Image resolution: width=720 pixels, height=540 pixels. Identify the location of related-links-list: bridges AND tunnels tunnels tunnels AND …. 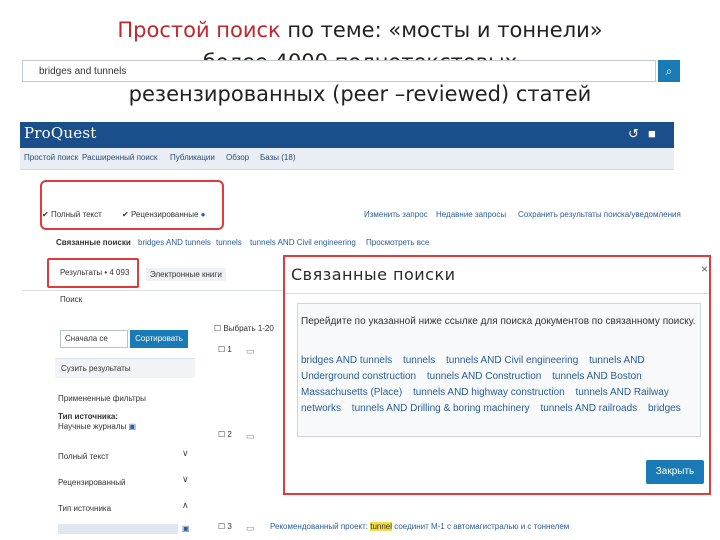
(501, 385).